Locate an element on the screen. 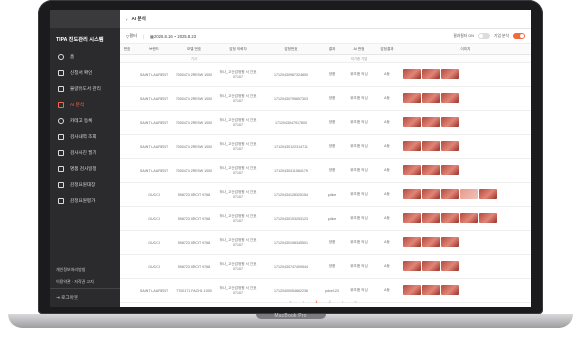 This screenshot has height=337, width=581. toggle1-switch is located at coordinates (483, 36).